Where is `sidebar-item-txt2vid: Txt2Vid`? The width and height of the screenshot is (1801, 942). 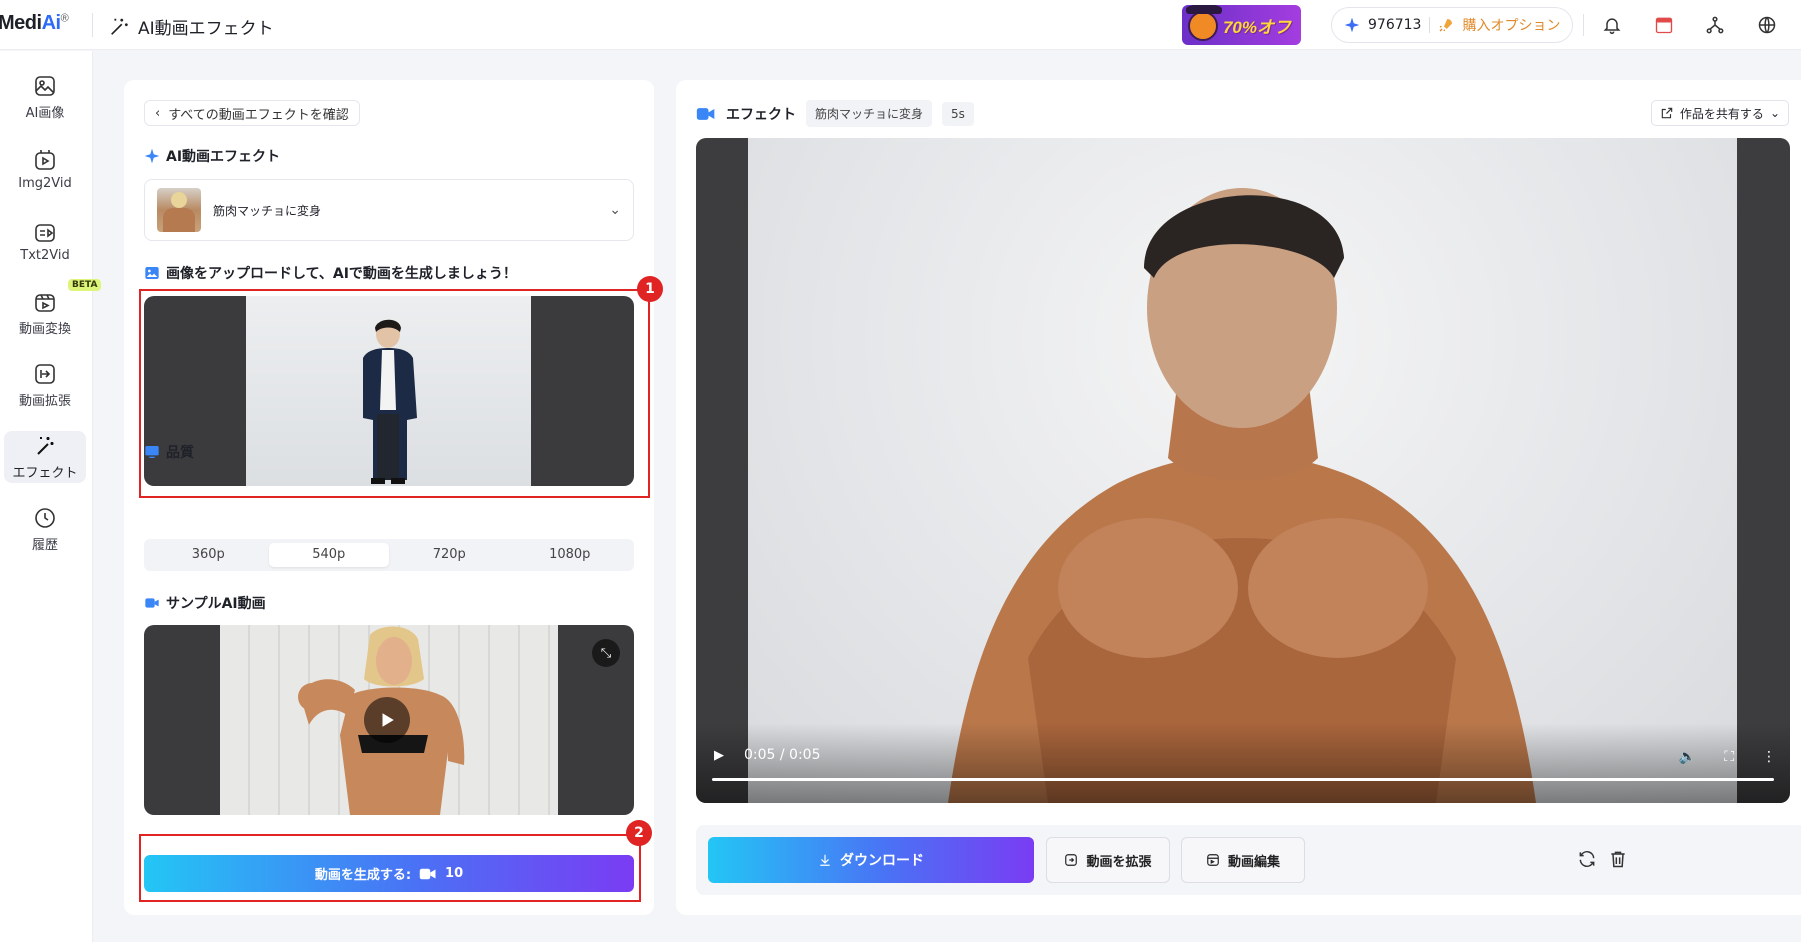
sidebar-item-txt2vid: Txt2Vid is located at coordinates (45, 241).